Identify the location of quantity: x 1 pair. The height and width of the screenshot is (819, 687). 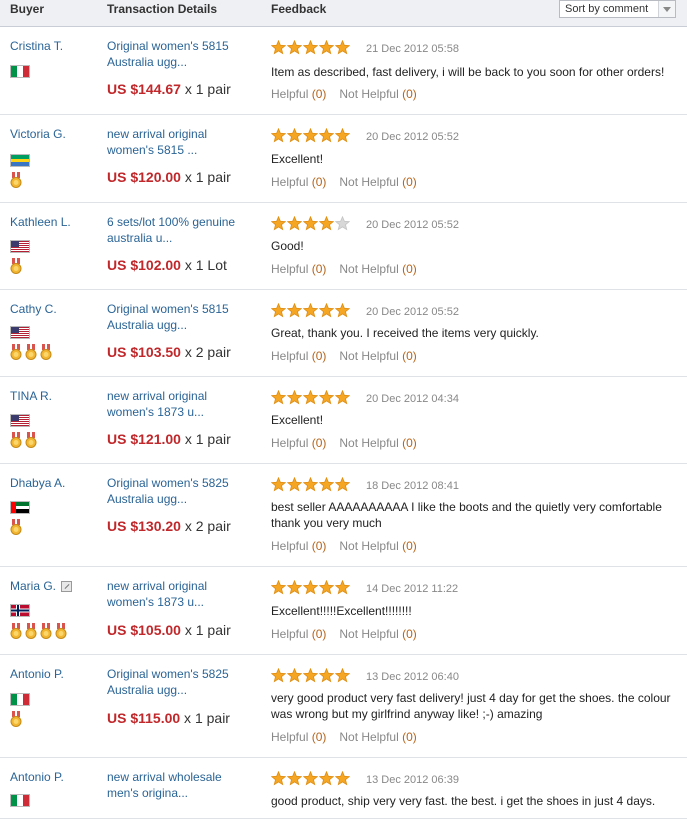
(205, 177).